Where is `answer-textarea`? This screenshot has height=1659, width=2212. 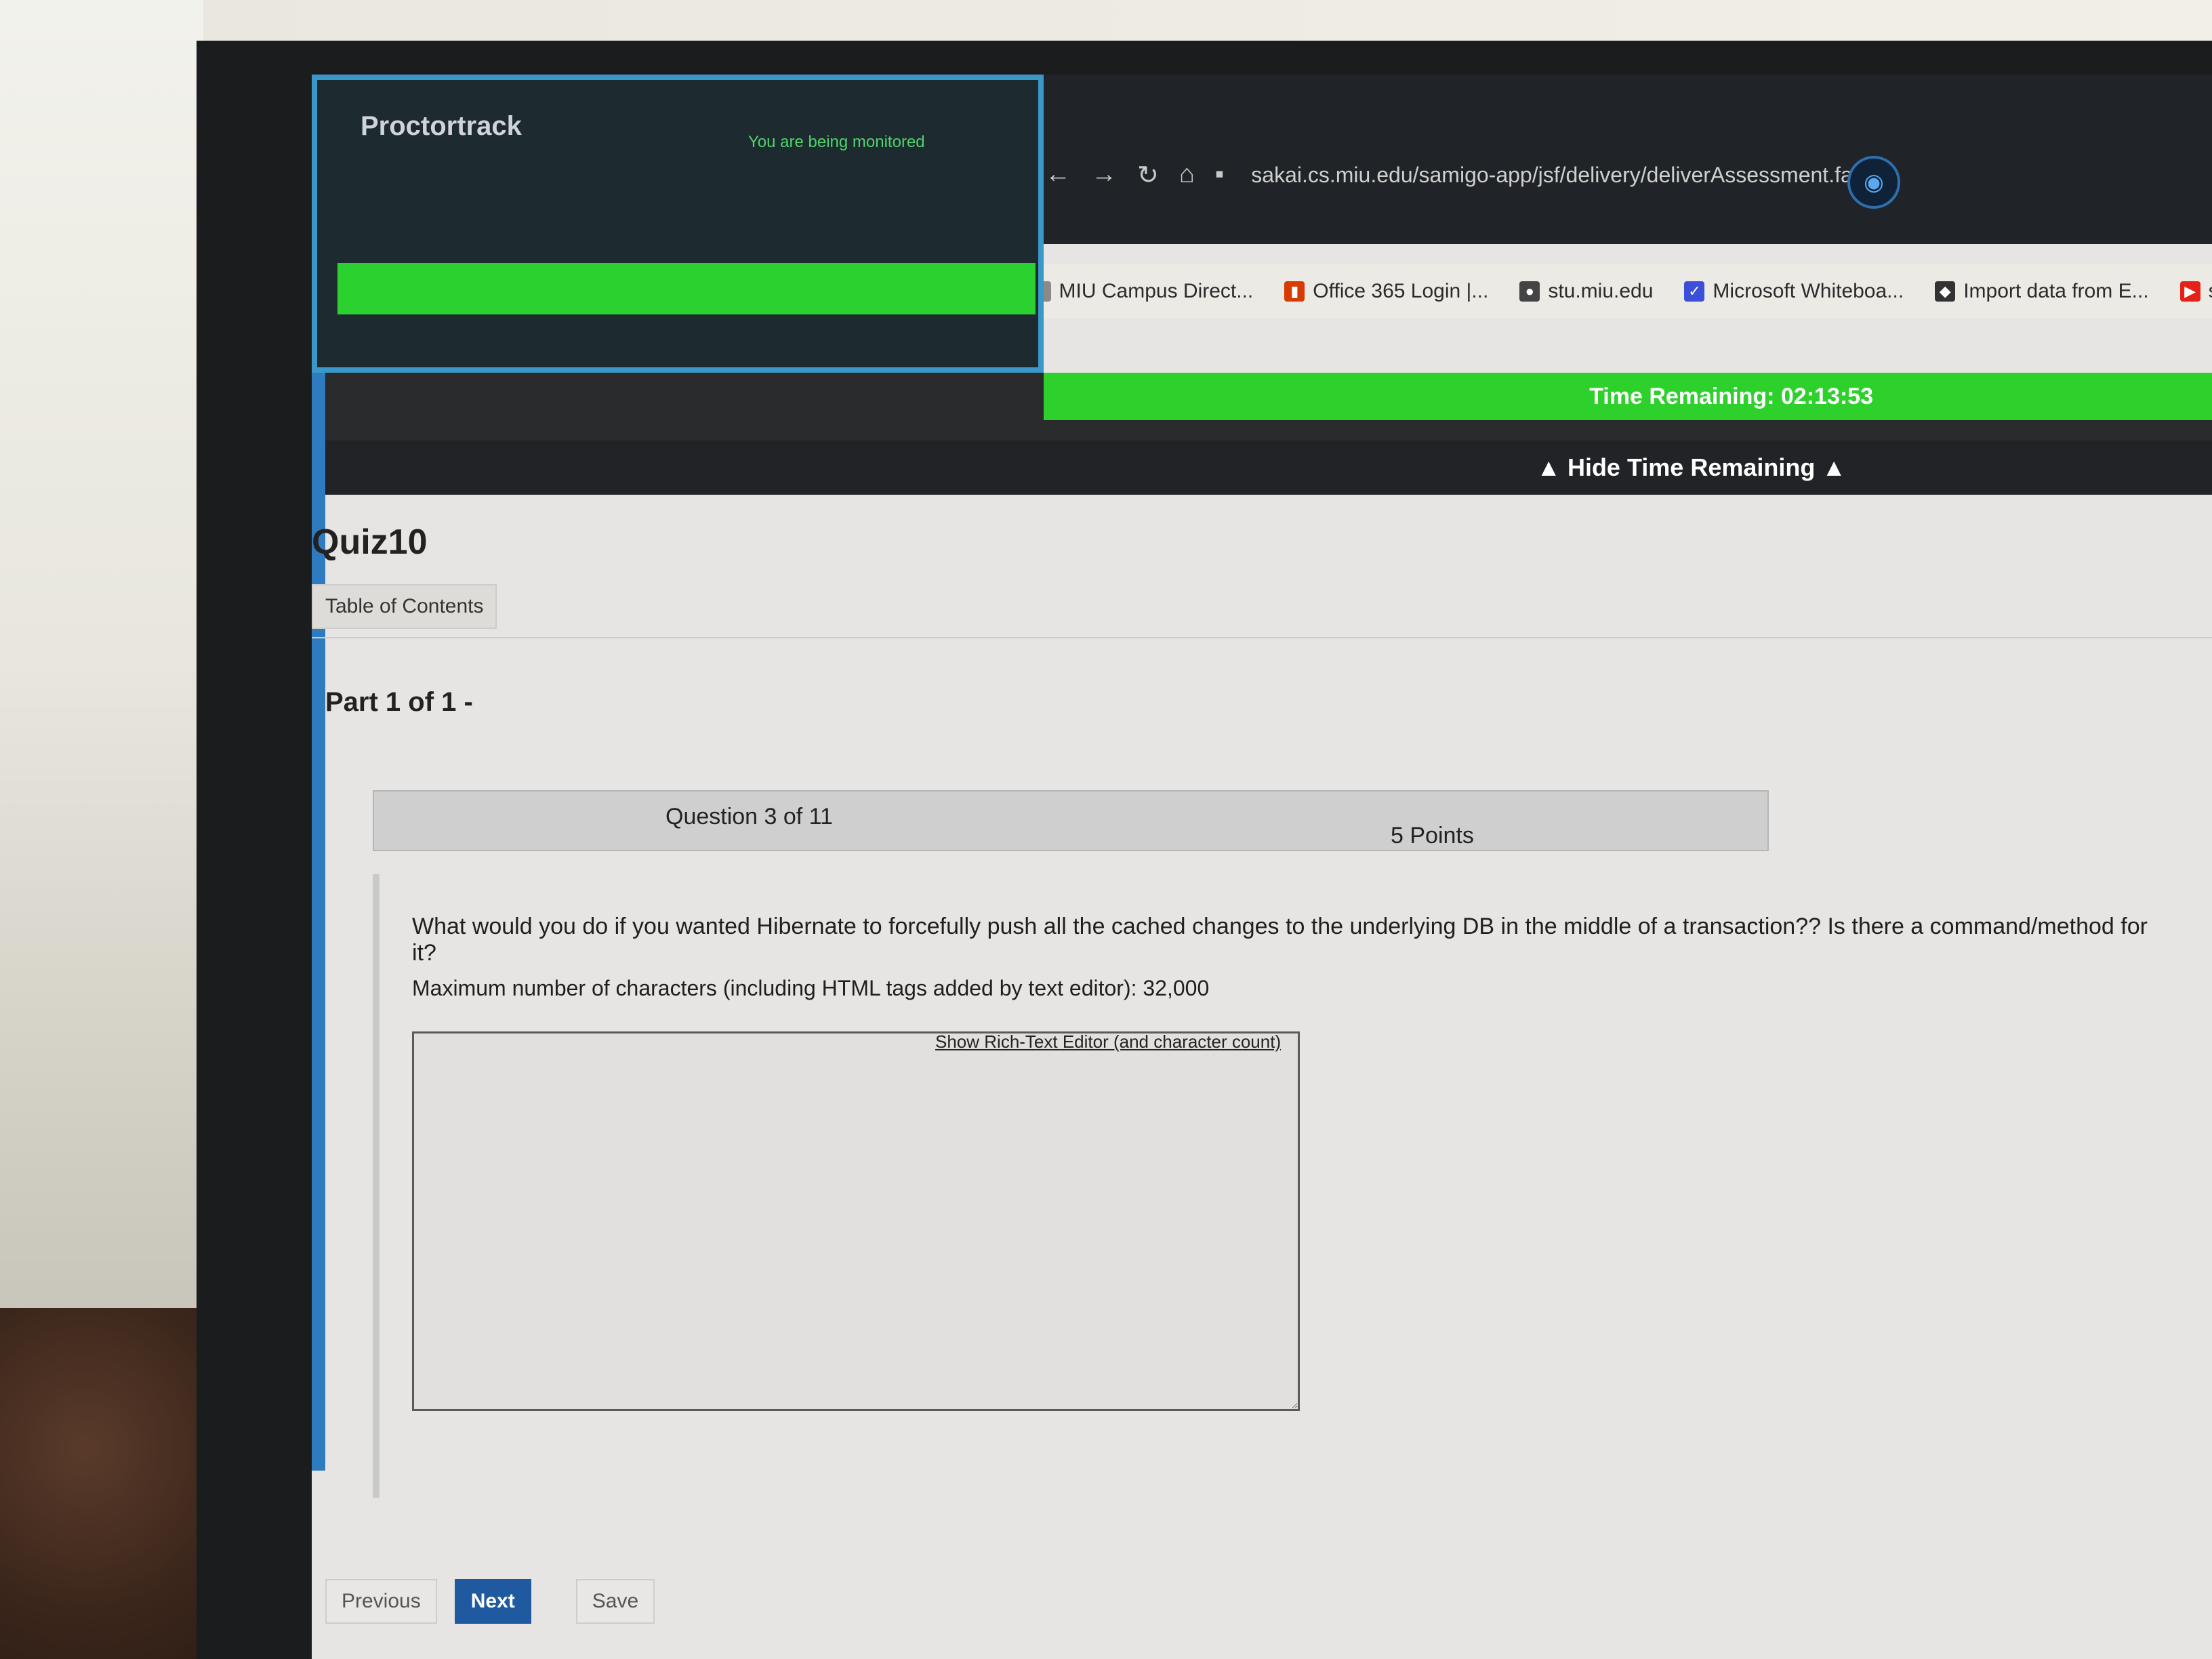 answer-textarea is located at coordinates (856, 1221).